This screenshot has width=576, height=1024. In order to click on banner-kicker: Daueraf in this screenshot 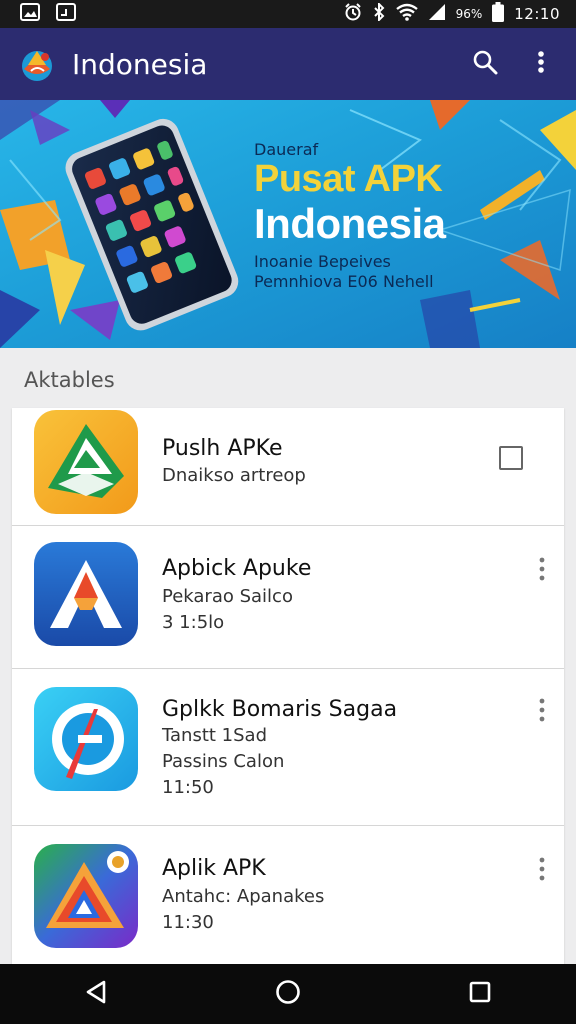, I will do `click(286, 149)`.